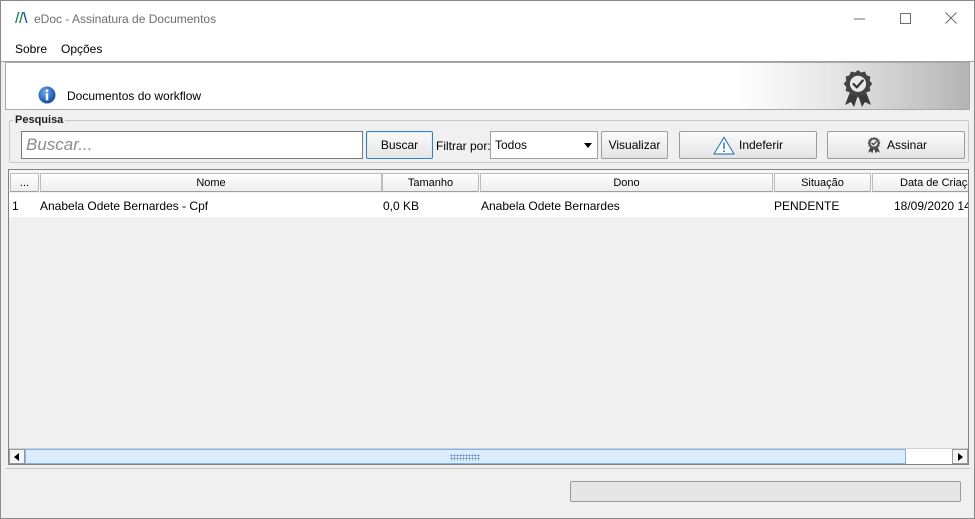 This screenshot has height=519, width=975. Describe the element at coordinates (822, 182) in the screenshot. I see `column-header-situacao: Situação` at that location.